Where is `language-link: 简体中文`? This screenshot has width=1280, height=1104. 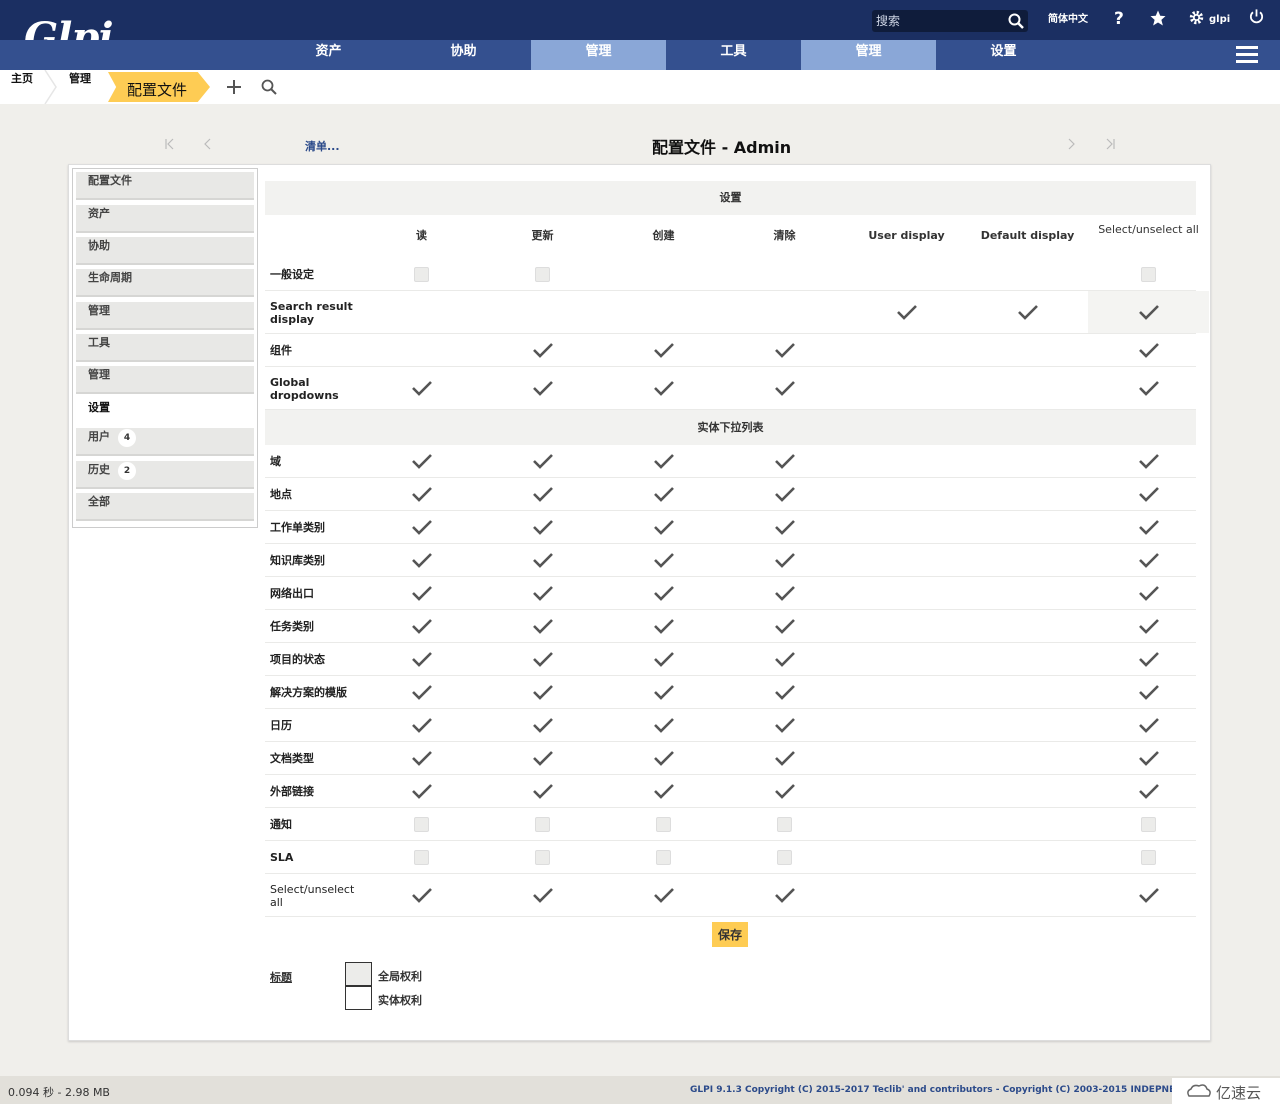 language-link: 简体中文 is located at coordinates (1068, 17).